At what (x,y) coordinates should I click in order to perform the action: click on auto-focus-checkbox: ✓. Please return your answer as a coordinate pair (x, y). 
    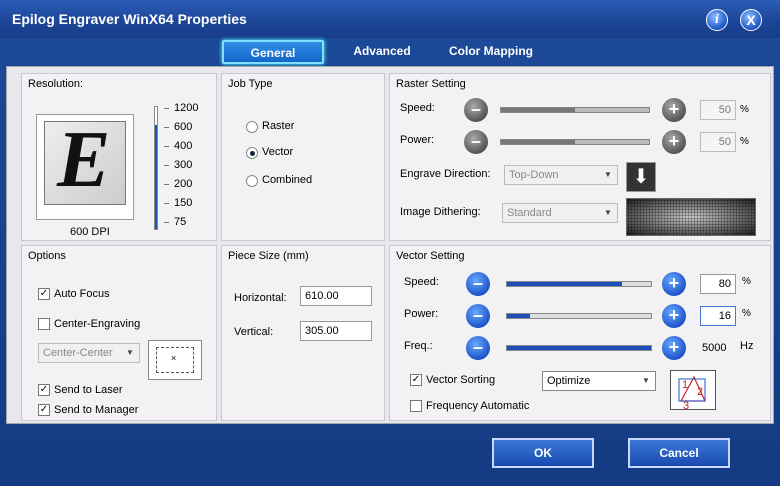
    Looking at the image, I should click on (44, 294).